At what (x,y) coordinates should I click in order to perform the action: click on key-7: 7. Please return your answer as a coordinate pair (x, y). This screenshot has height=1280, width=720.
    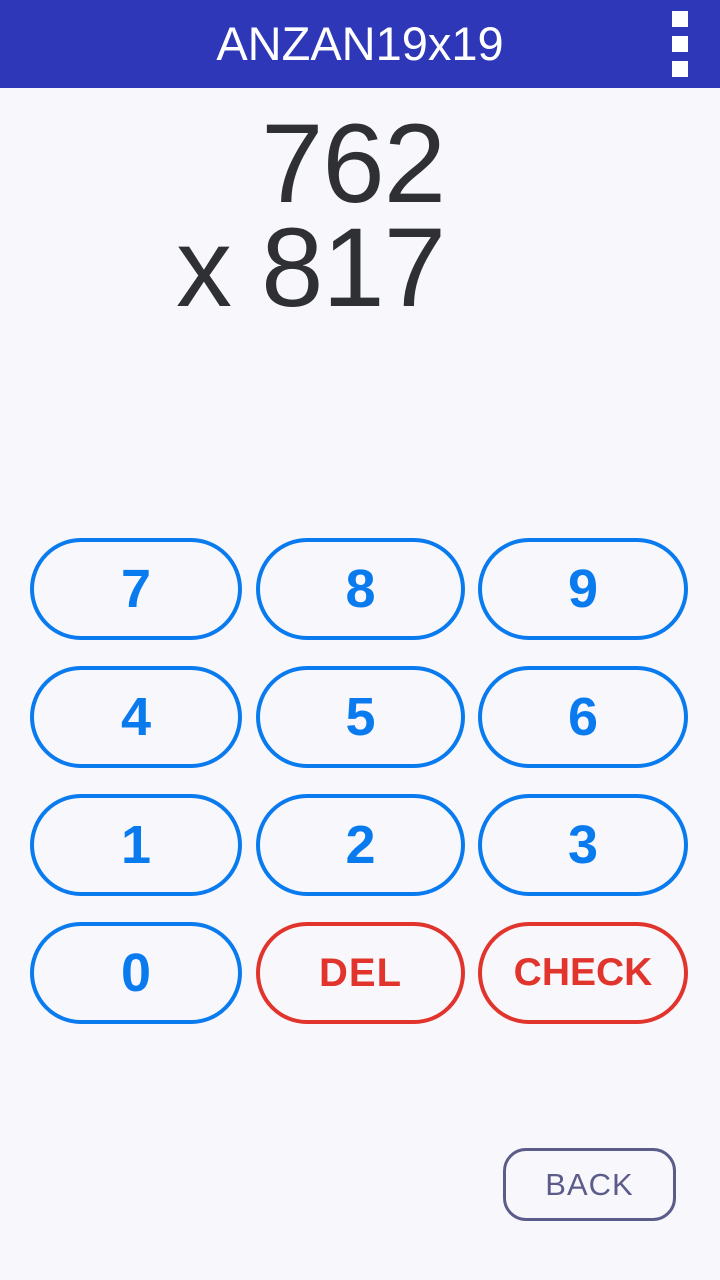
    Looking at the image, I should click on (136, 589).